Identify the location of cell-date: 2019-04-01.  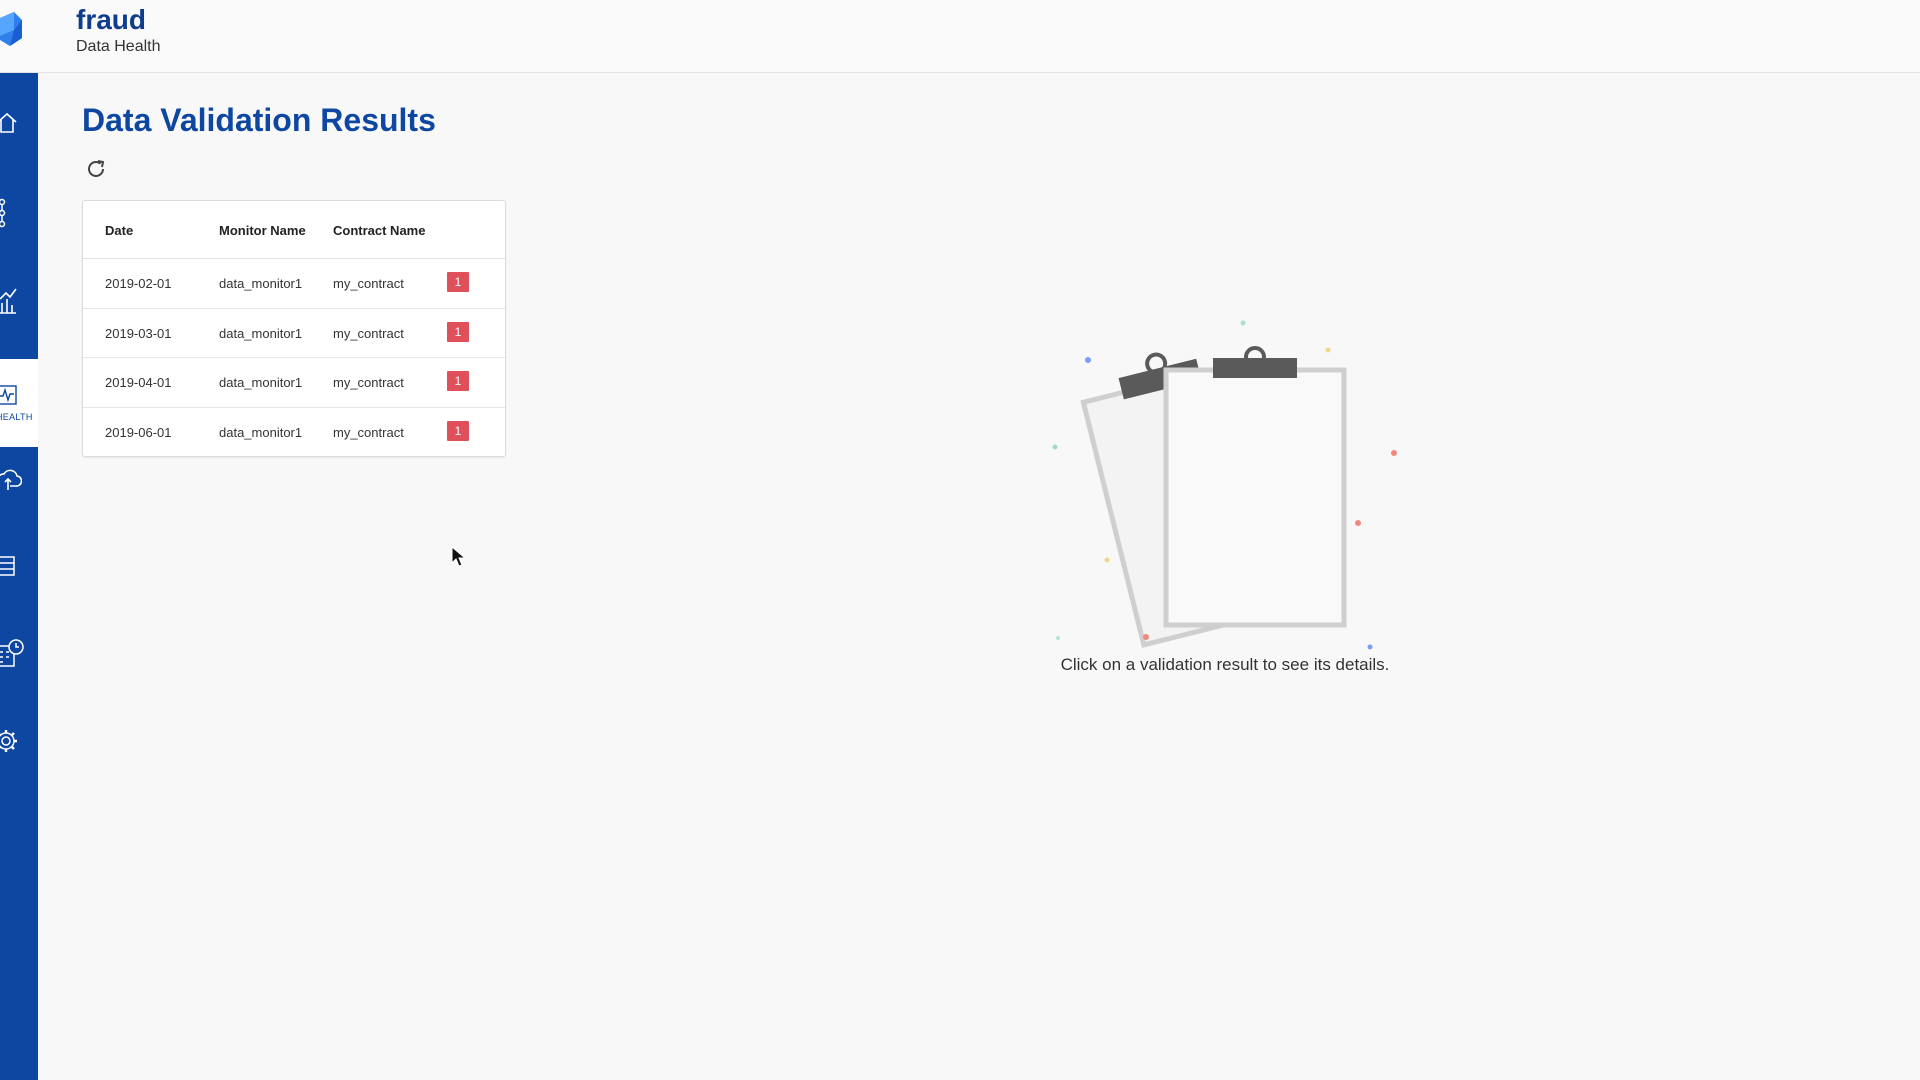
(138, 382).